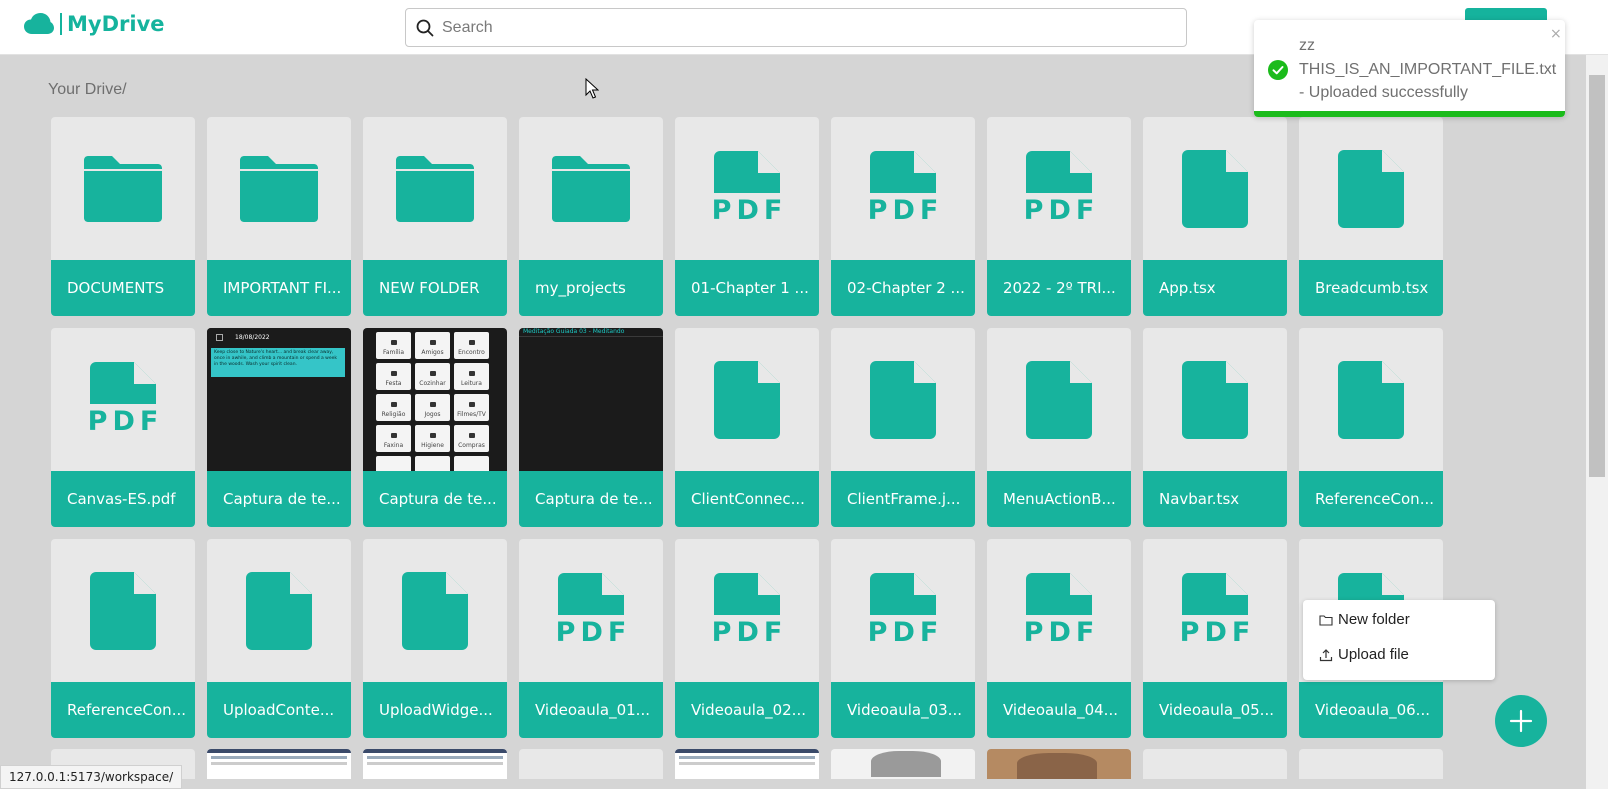 This screenshot has height=789, width=1608. I want to click on file-card: PDF Canvas-ES.pdf, so click(123, 427).